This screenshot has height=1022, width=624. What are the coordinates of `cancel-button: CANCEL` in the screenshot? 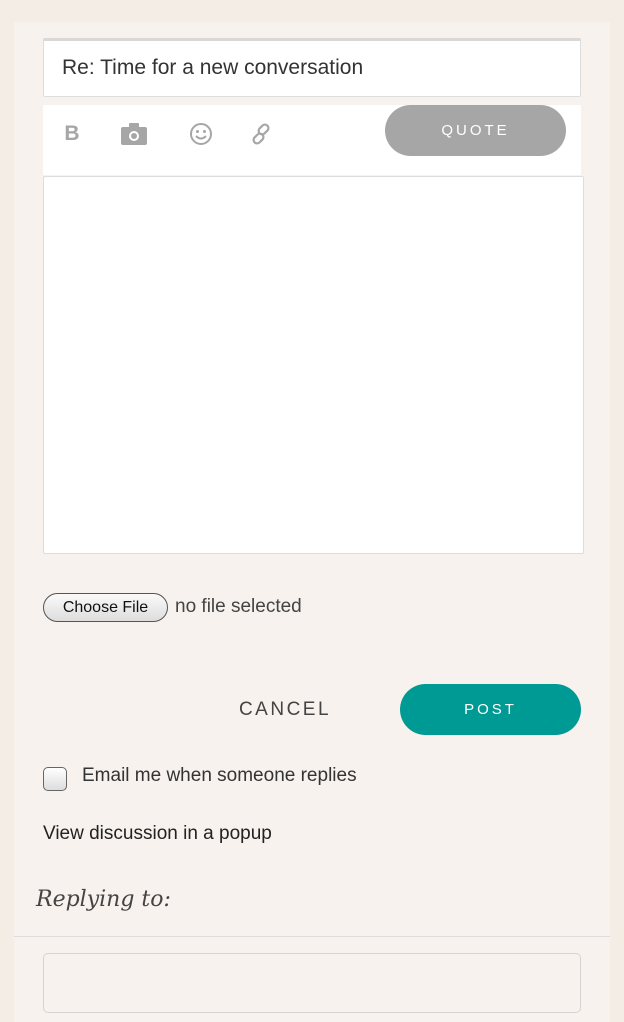 It's located at (285, 709).